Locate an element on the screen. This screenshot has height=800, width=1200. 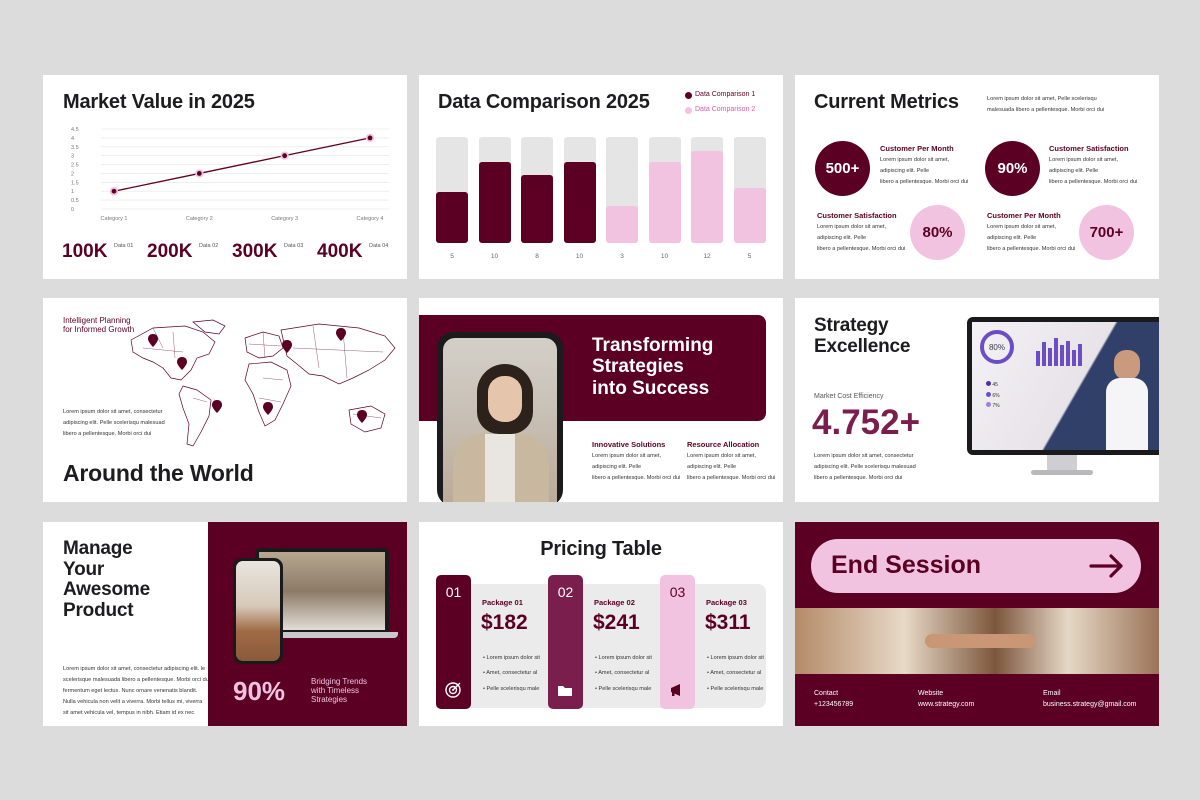
slide-title: Market Value in 2025 is located at coordinates (159, 102).